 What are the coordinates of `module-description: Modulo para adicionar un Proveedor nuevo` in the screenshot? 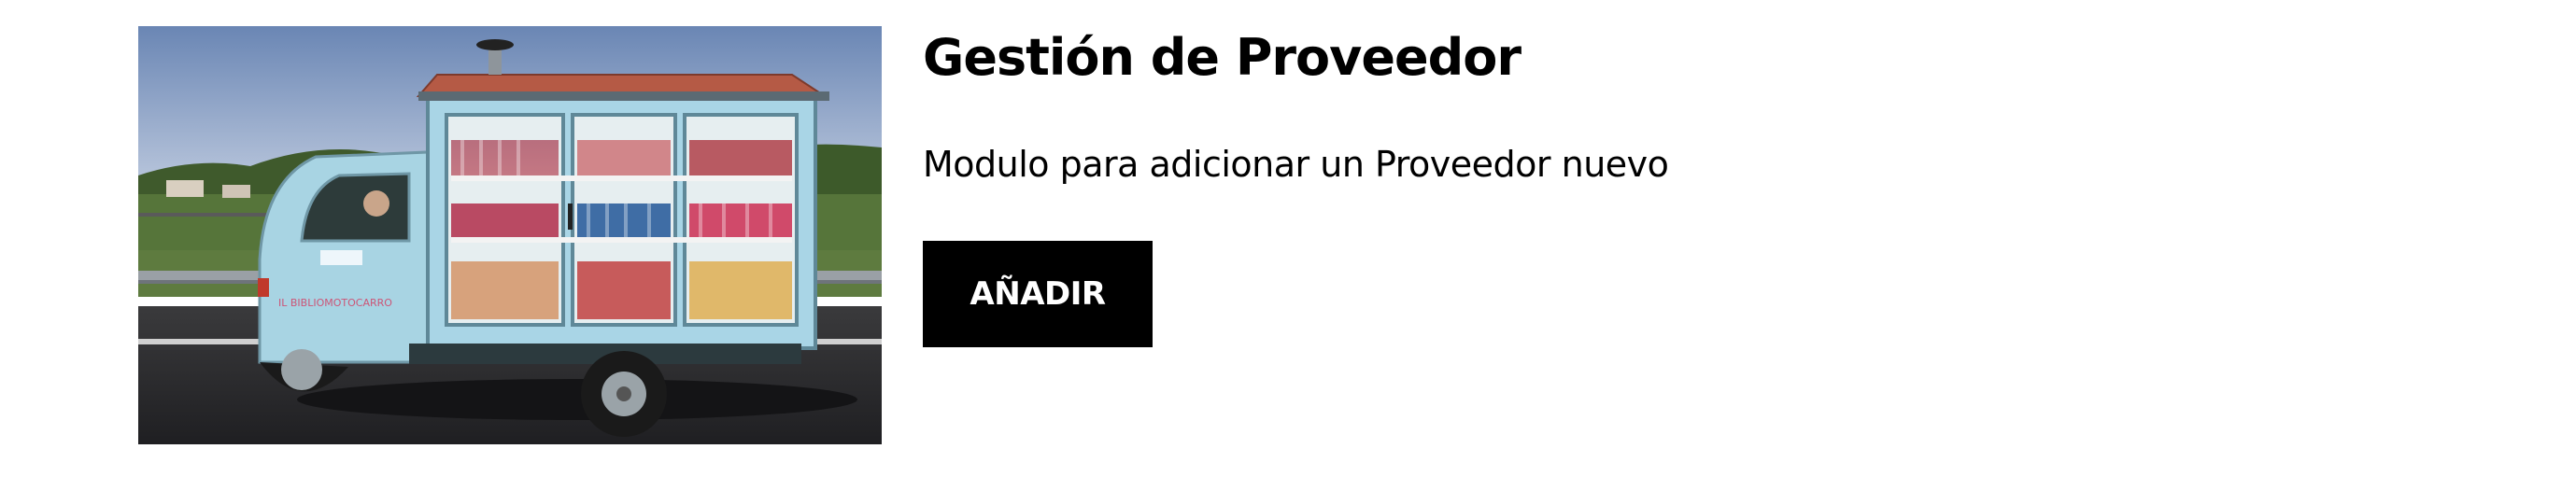 It's located at (1296, 164).